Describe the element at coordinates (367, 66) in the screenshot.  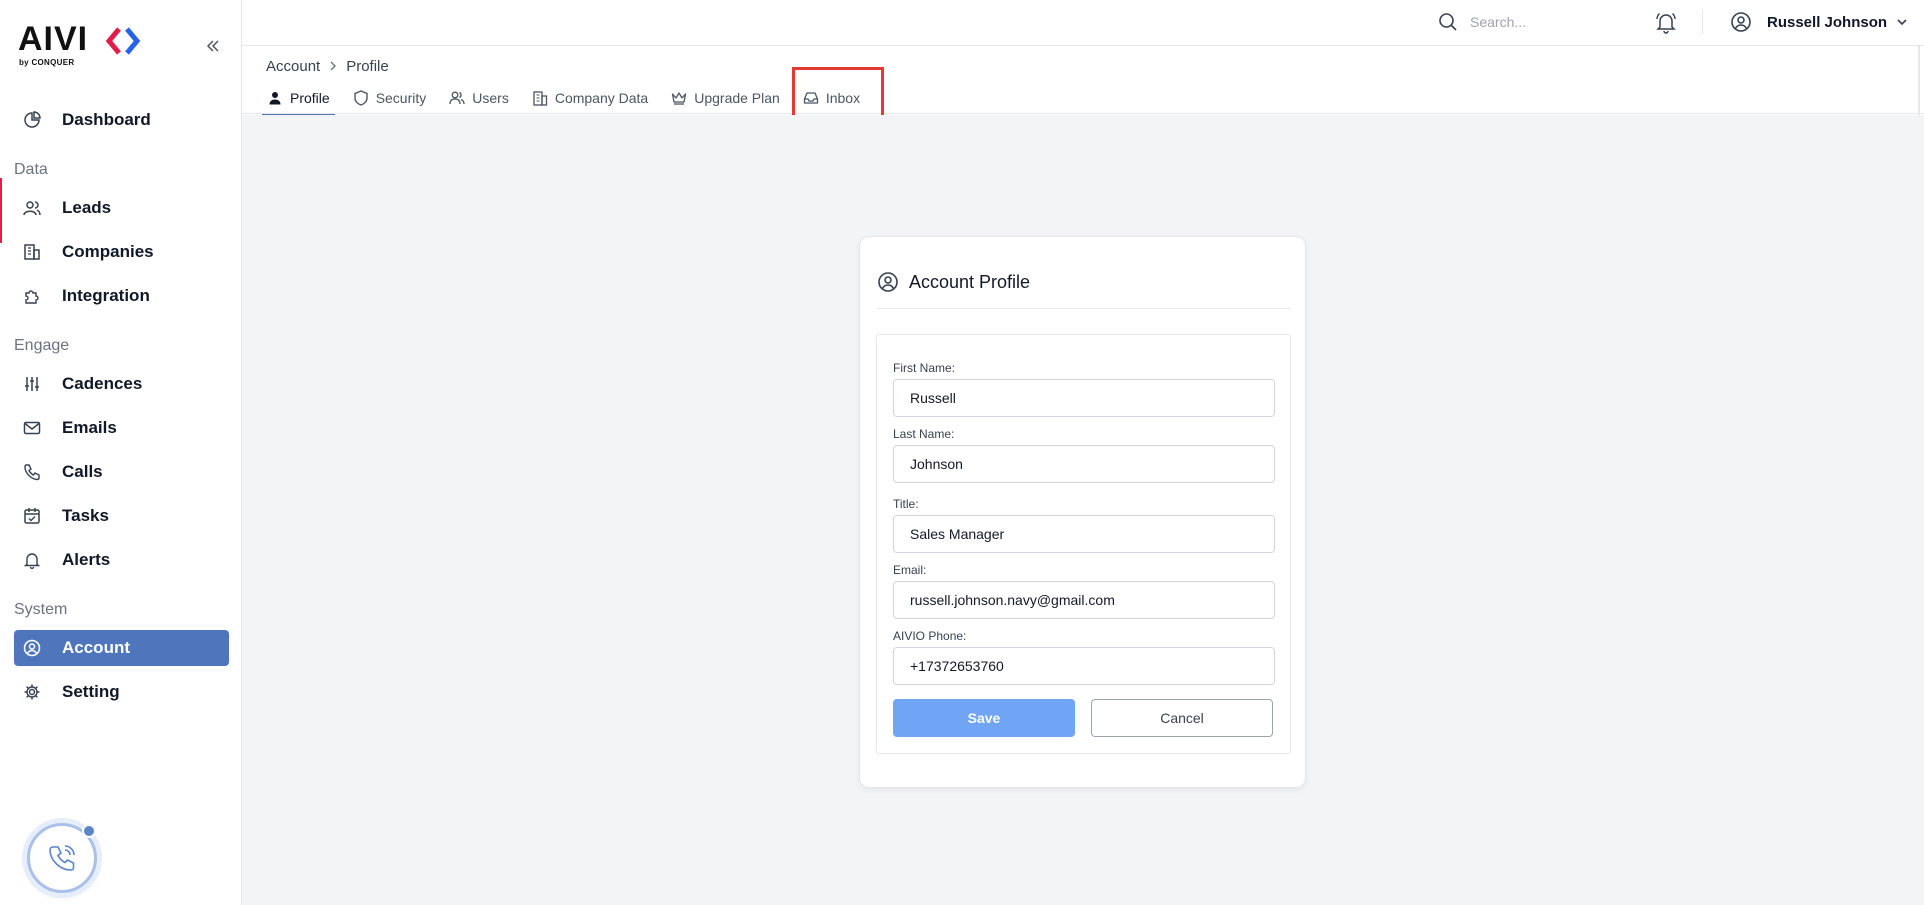
I see `breadcrumb-current: Profile` at that location.